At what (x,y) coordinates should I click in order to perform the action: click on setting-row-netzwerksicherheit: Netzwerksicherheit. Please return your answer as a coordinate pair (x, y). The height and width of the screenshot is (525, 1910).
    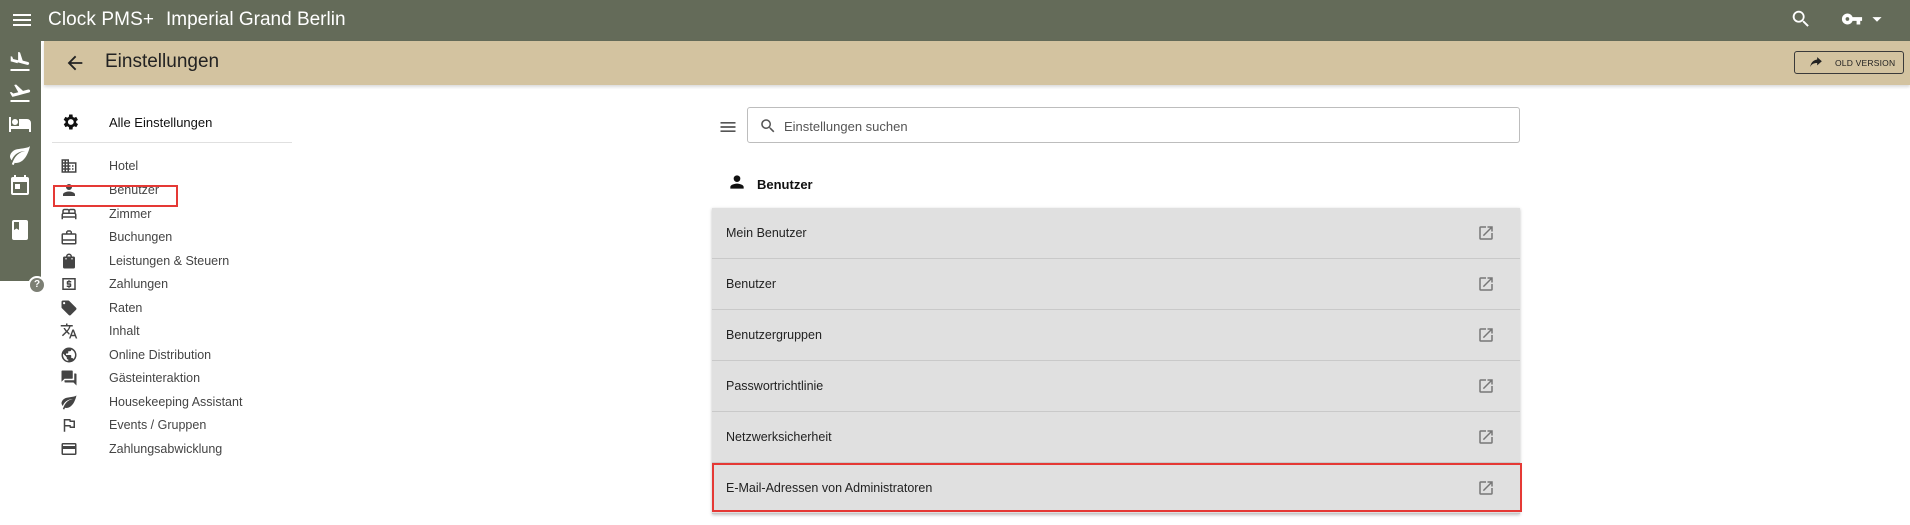
    Looking at the image, I should click on (1116, 437).